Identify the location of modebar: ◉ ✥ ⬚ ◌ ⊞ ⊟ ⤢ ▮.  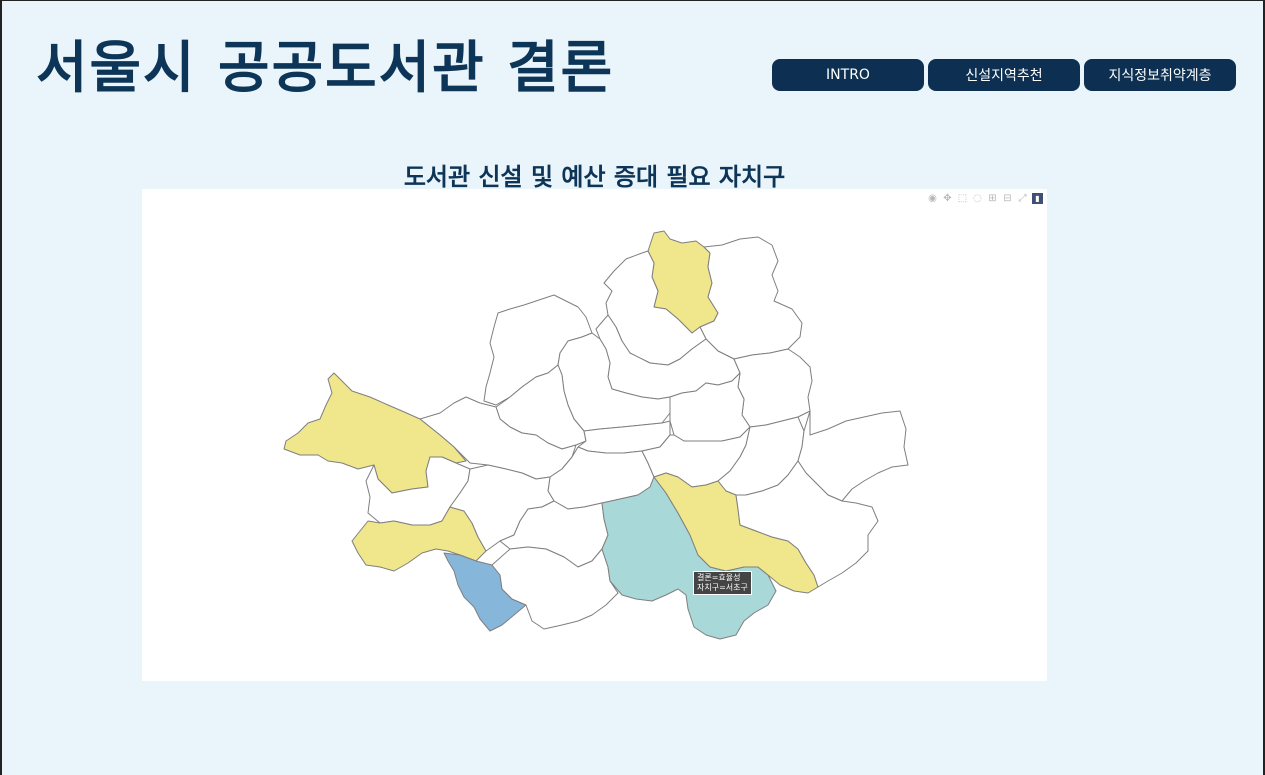
(985, 198).